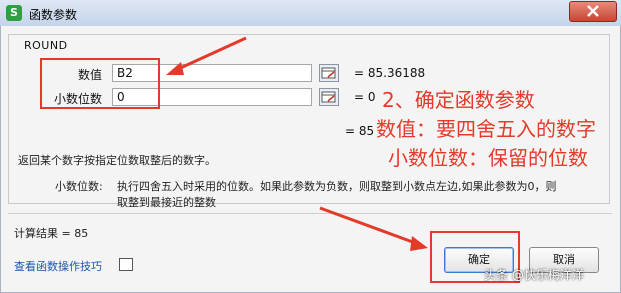 This screenshot has height=293, width=621. I want to click on arrow-to-args, so click(211, 54).